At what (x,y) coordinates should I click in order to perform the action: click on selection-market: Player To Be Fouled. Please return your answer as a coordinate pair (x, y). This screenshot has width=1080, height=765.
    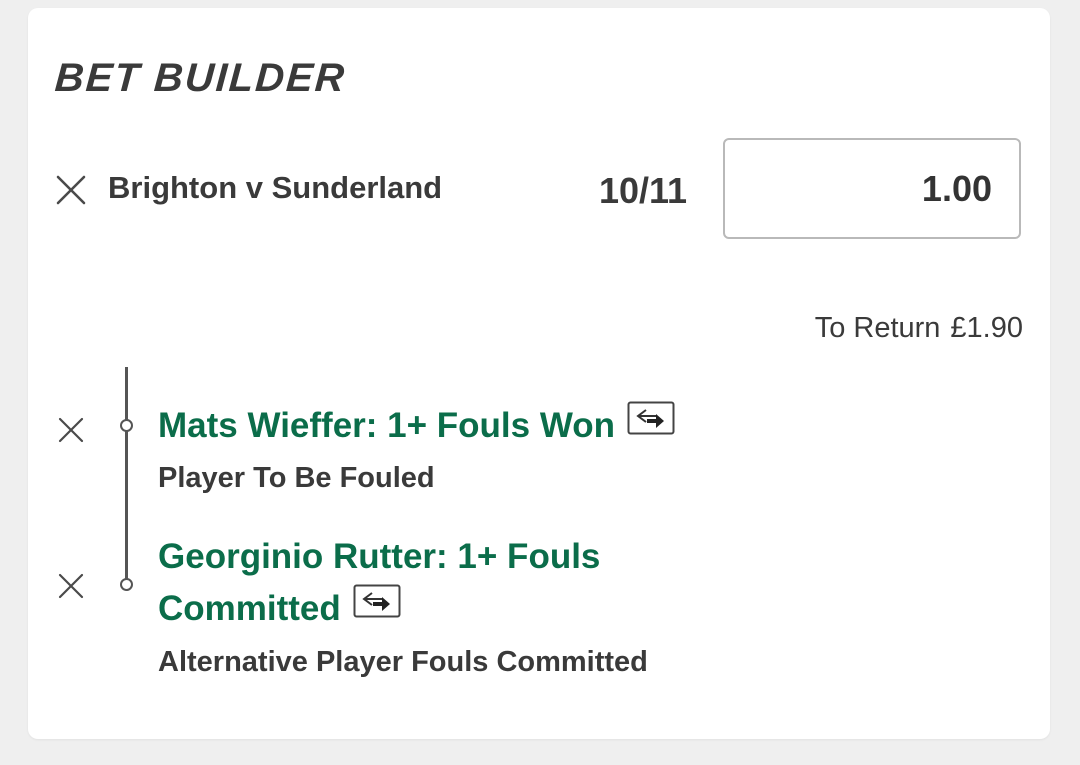
    Looking at the image, I should click on (296, 478).